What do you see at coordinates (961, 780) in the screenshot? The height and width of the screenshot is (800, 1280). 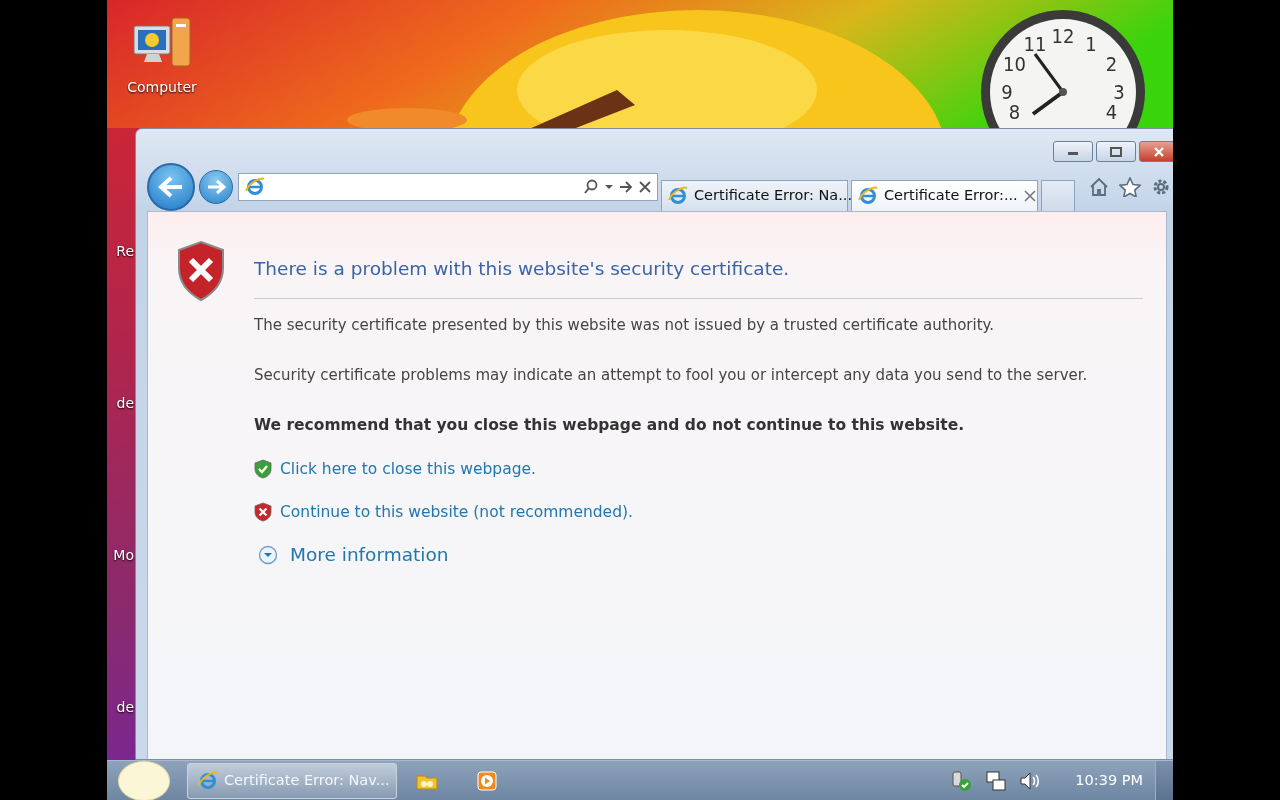 I see `safely-remove-icon` at bounding box center [961, 780].